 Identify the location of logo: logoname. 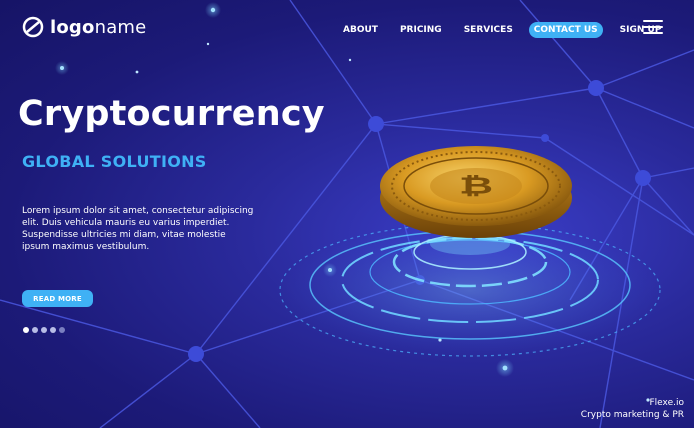
(84, 27).